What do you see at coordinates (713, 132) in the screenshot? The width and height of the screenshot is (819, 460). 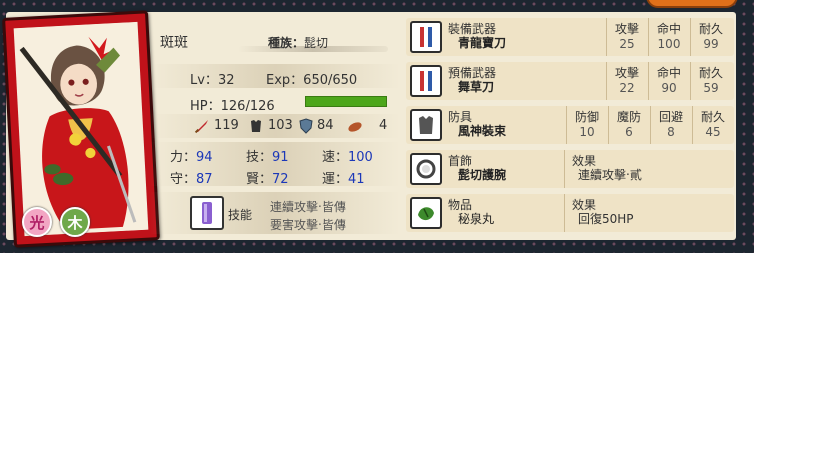 I see `stat-value: 45` at bounding box center [713, 132].